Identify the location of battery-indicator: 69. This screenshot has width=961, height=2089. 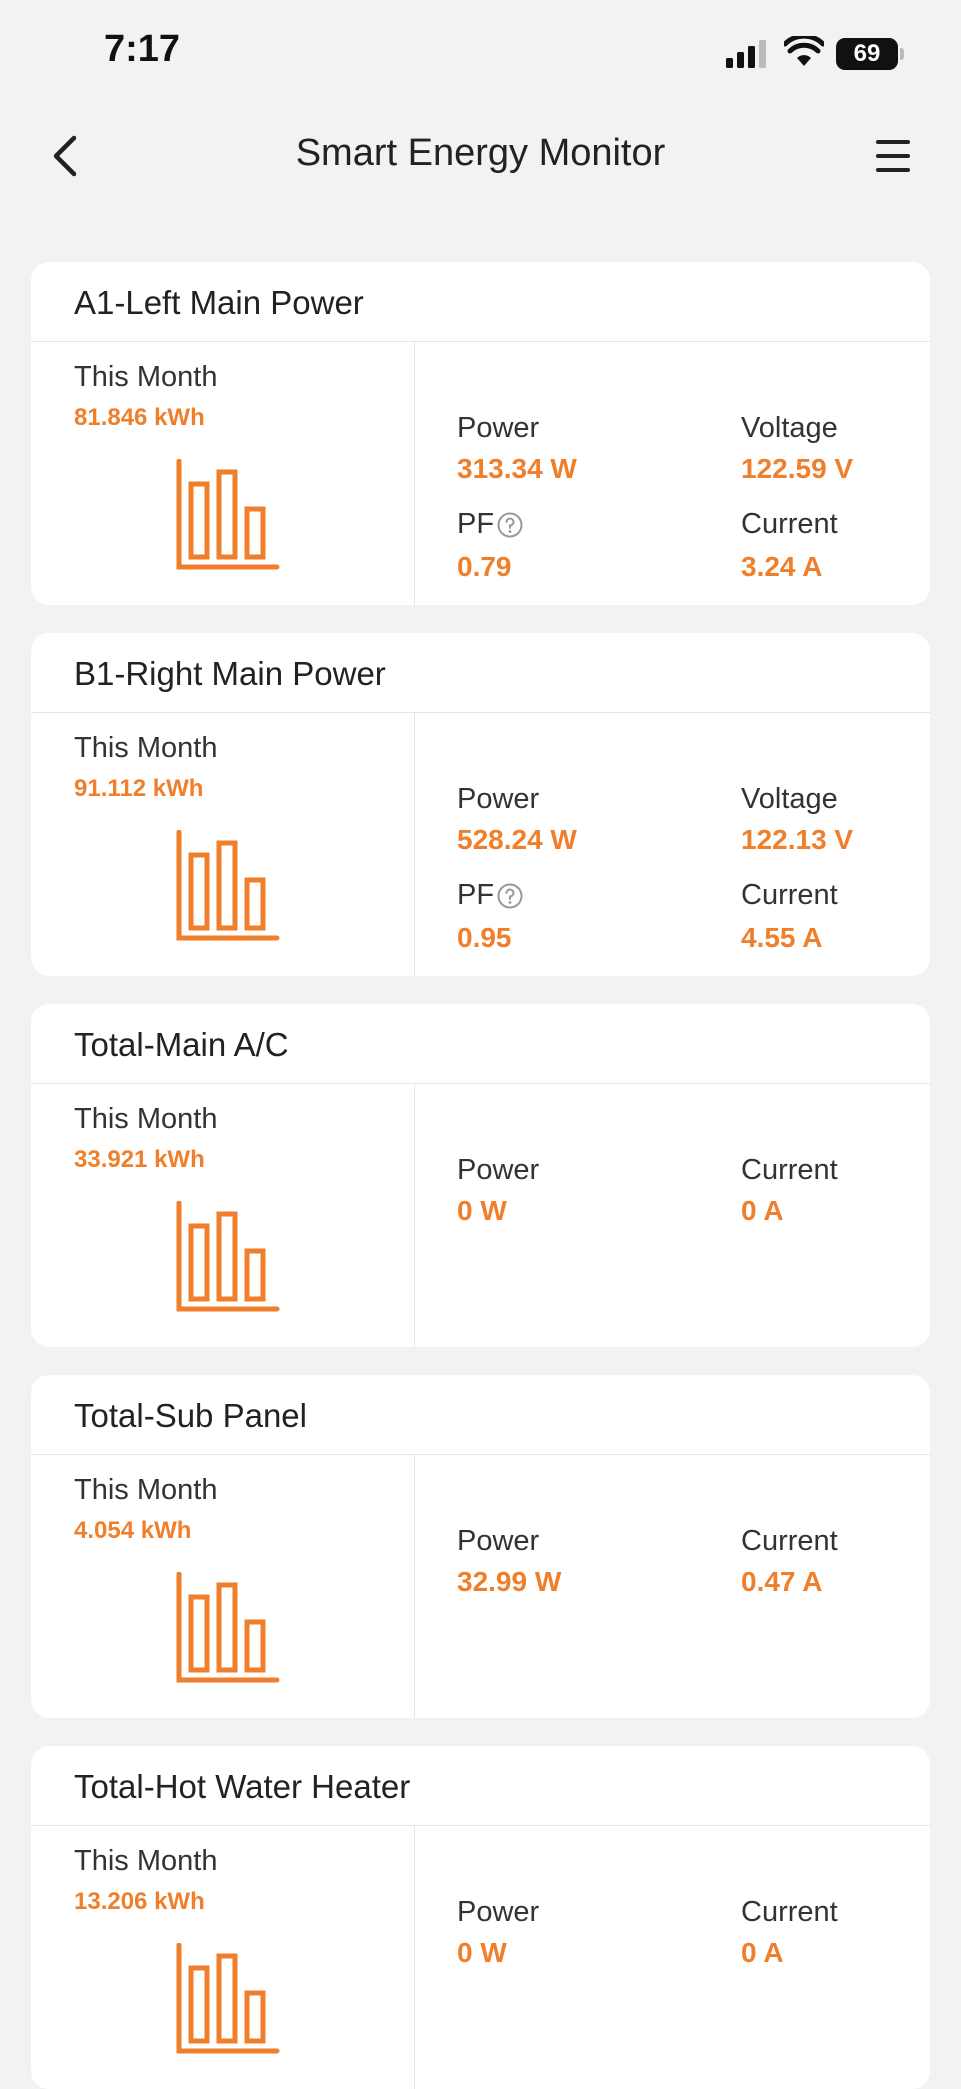
(867, 54).